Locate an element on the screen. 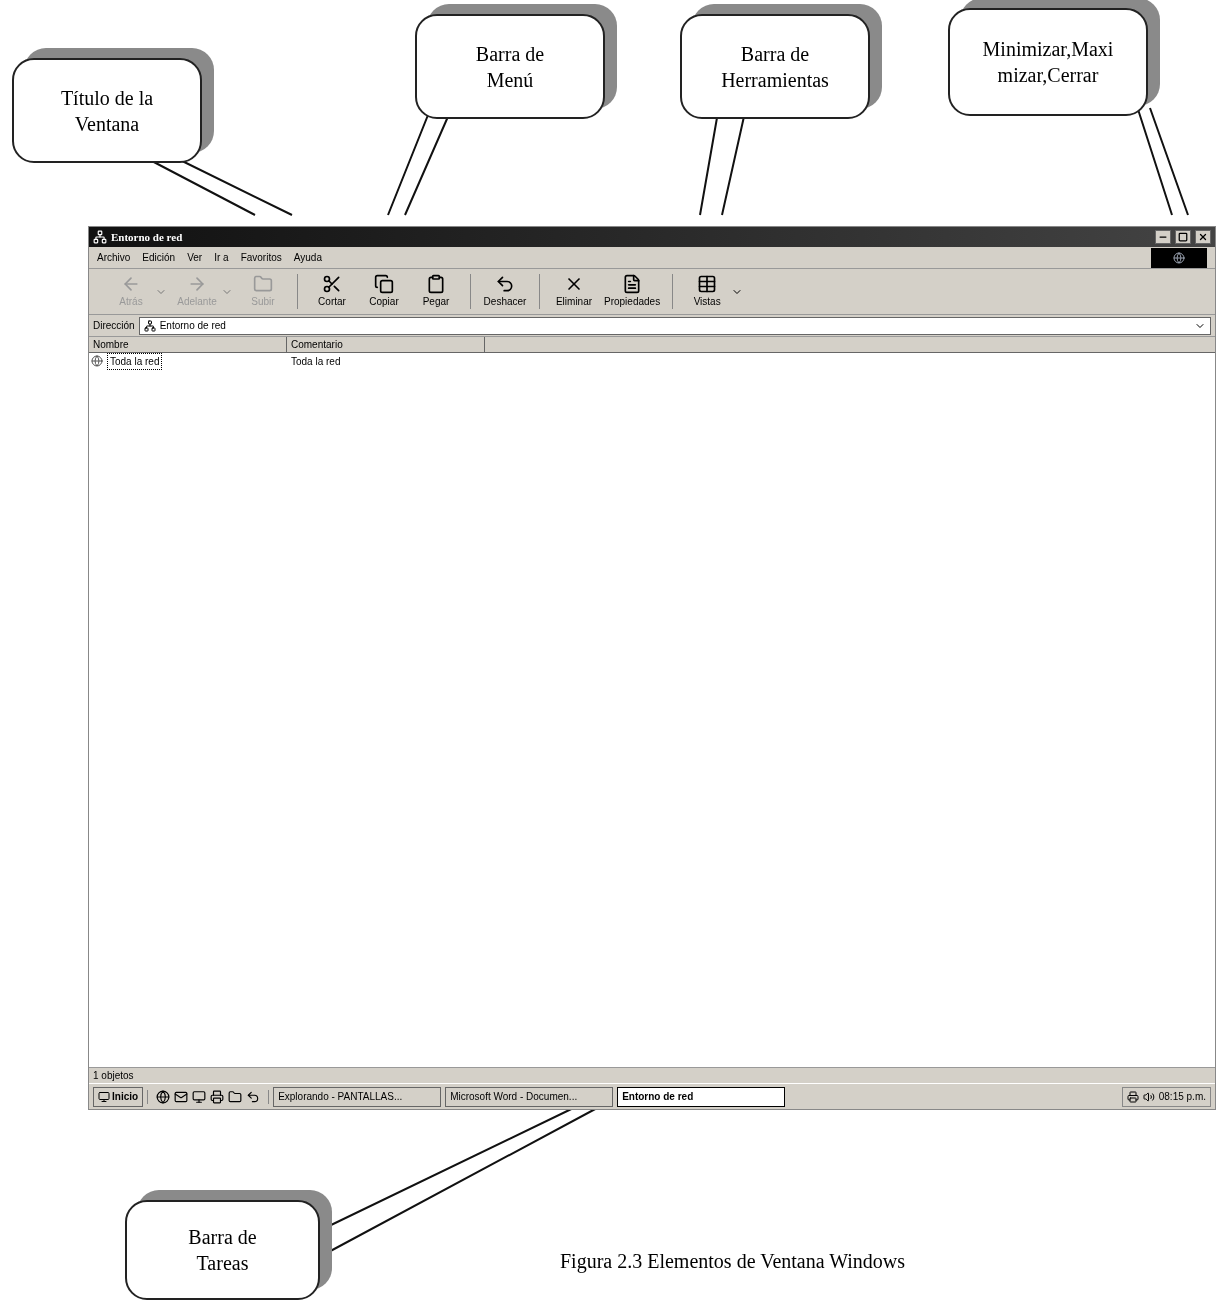 The height and width of the screenshot is (1311, 1216). clock: 08:15 p.m. is located at coordinates (1182, 1097).